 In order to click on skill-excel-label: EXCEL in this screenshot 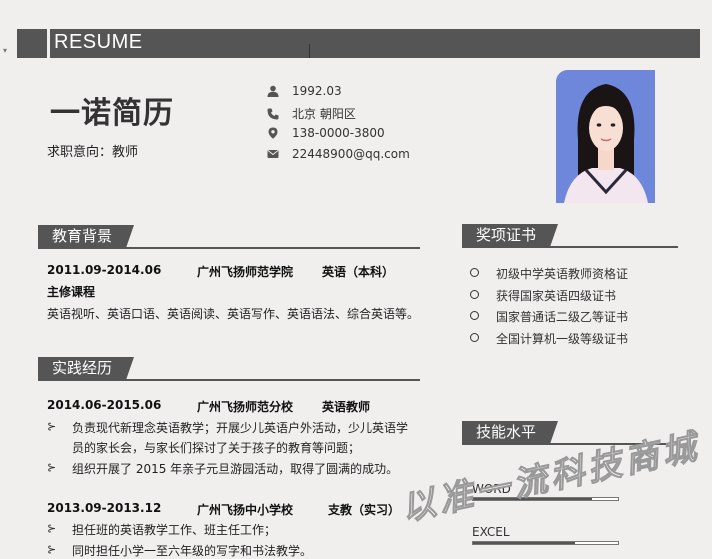, I will do `click(491, 532)`.